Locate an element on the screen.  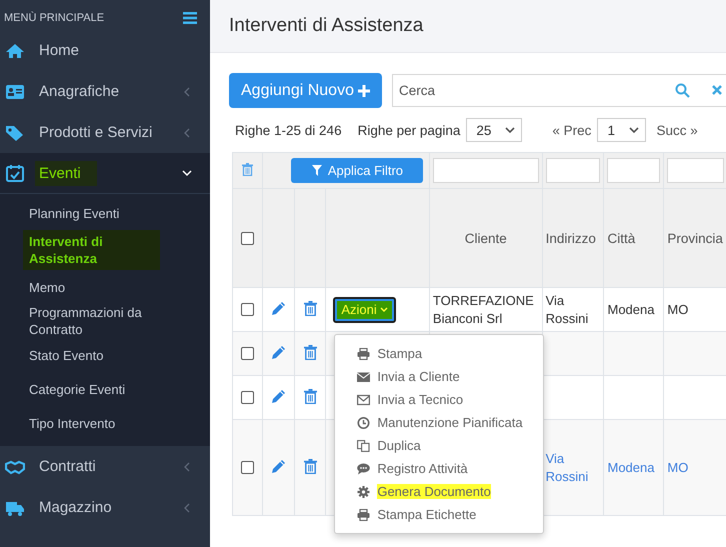
plus-icon is located at coordinates (364, 90).